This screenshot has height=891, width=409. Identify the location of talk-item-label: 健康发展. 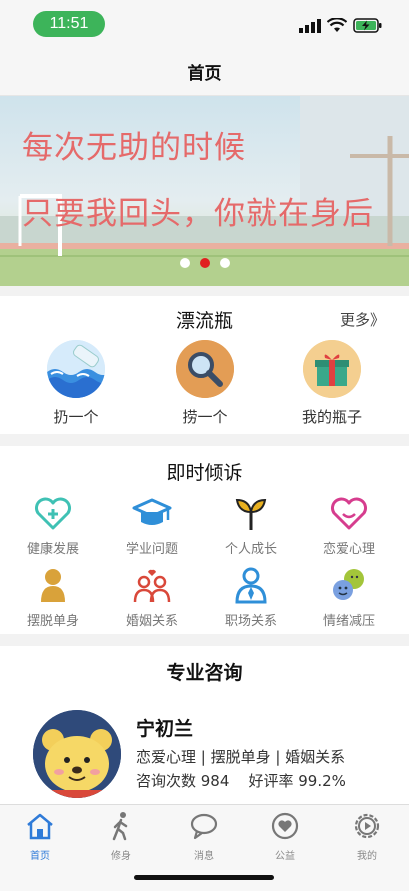
(52, 549).